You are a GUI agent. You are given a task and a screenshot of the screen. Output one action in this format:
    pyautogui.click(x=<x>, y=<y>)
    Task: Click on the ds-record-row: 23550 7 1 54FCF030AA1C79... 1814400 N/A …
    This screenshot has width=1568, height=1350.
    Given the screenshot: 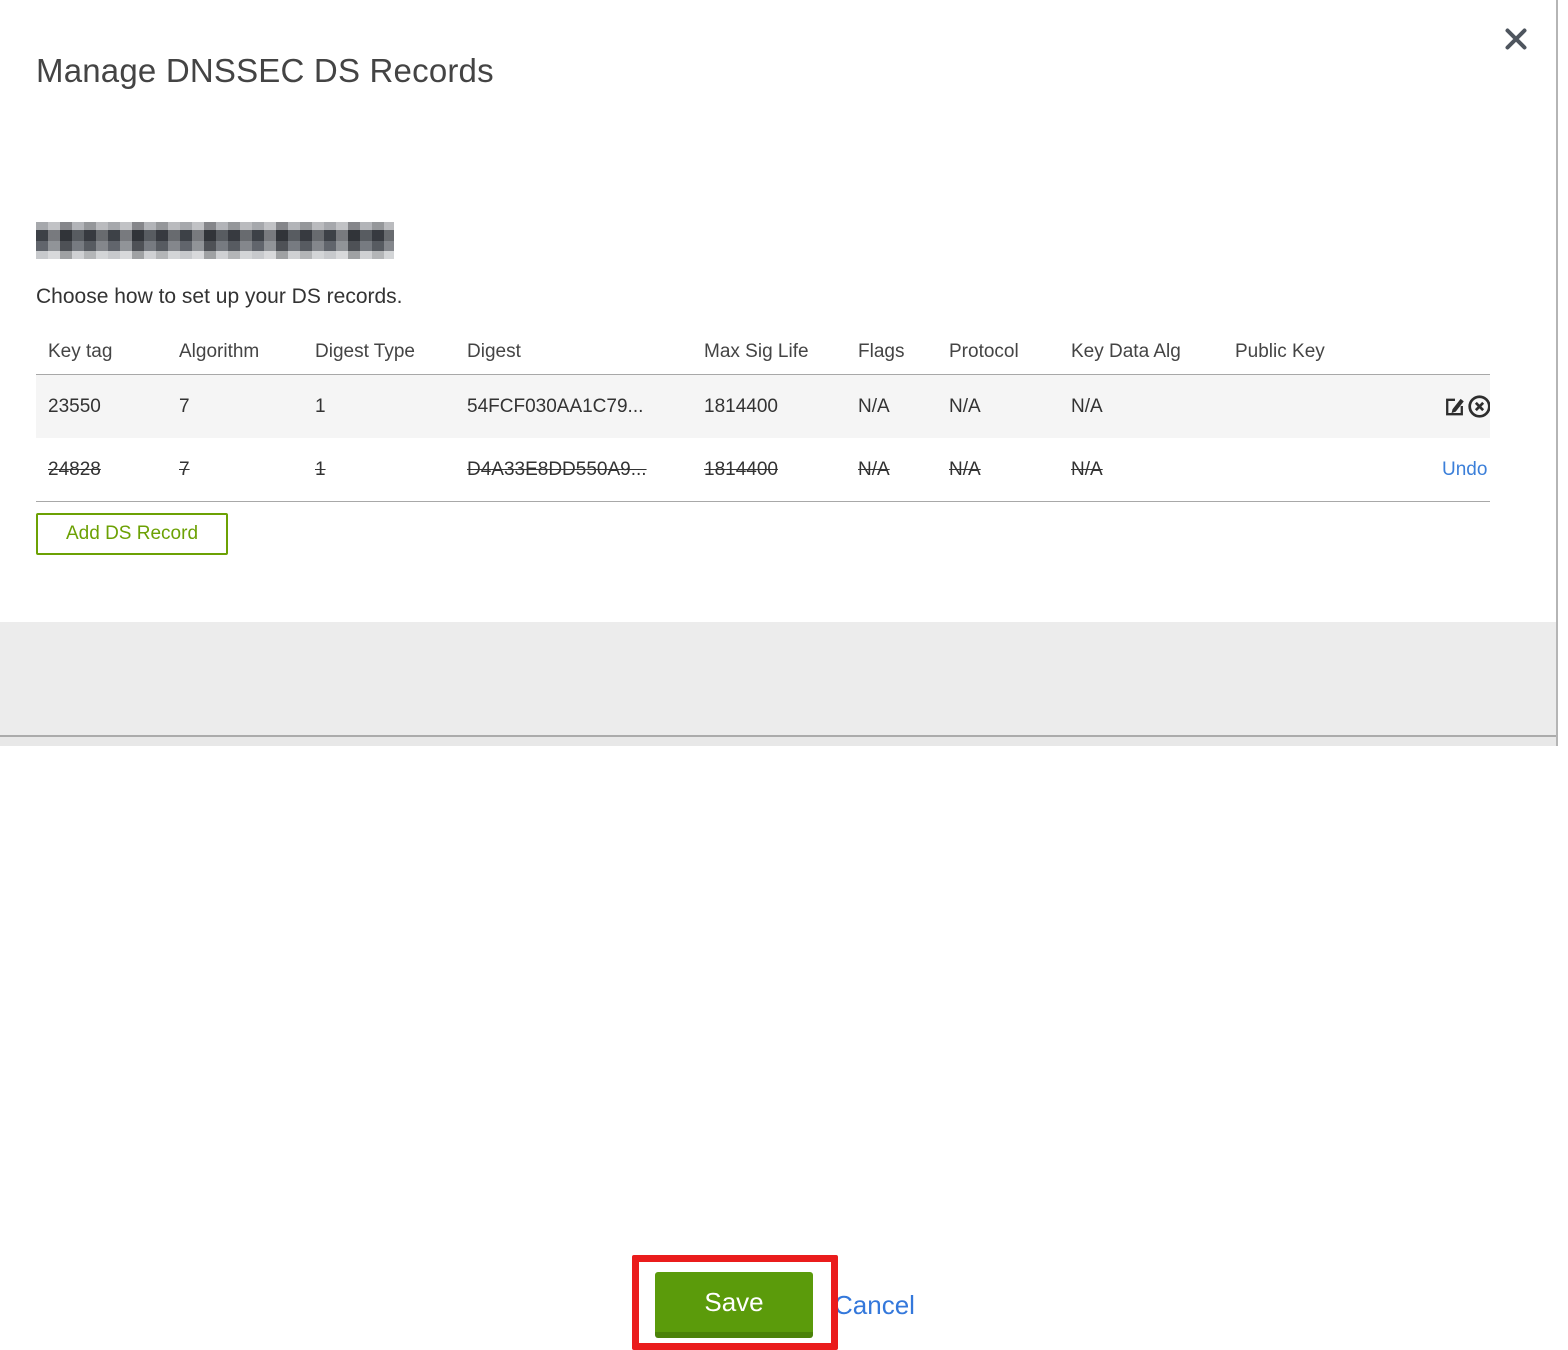 What is the action you would take?
    pyautogui.click(x=763, y=406)
    